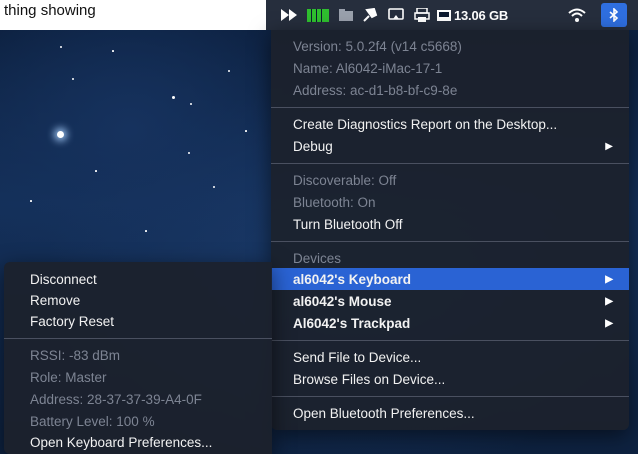 The height and width of the screenshot is (454, 638). What do you see at coordinates (317, 258) in the screenshot?
I see `devices-header: Devices` at bounding box center [317, 258].